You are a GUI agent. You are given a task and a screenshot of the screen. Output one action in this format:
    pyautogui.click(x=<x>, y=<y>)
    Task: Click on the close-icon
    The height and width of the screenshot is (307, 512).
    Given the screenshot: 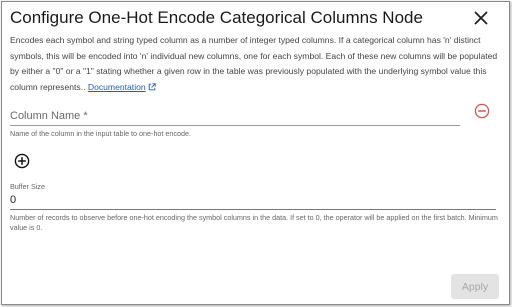 What is the action you would take?
    pyautogui.click(x=481, y=18)
    